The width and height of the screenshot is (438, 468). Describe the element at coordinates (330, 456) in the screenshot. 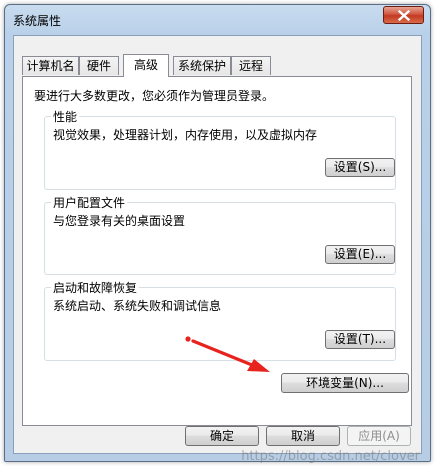

I see `watermark-text: https://blog.csdn.net/clover` at that location.